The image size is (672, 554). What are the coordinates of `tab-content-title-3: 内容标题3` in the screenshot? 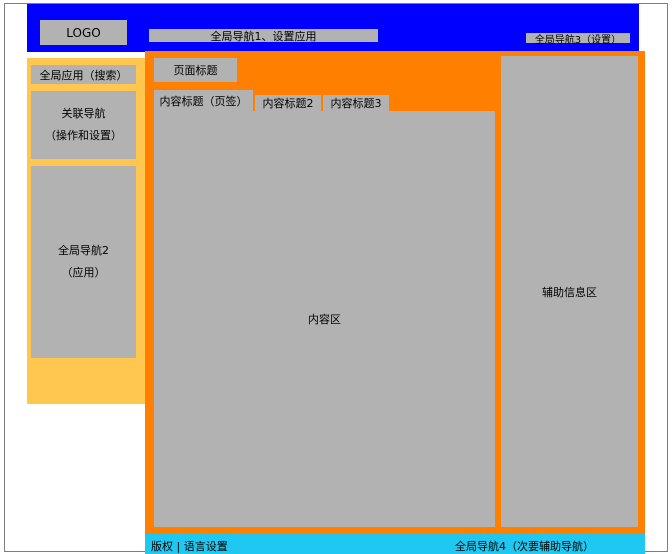 It's located at (356, 103).